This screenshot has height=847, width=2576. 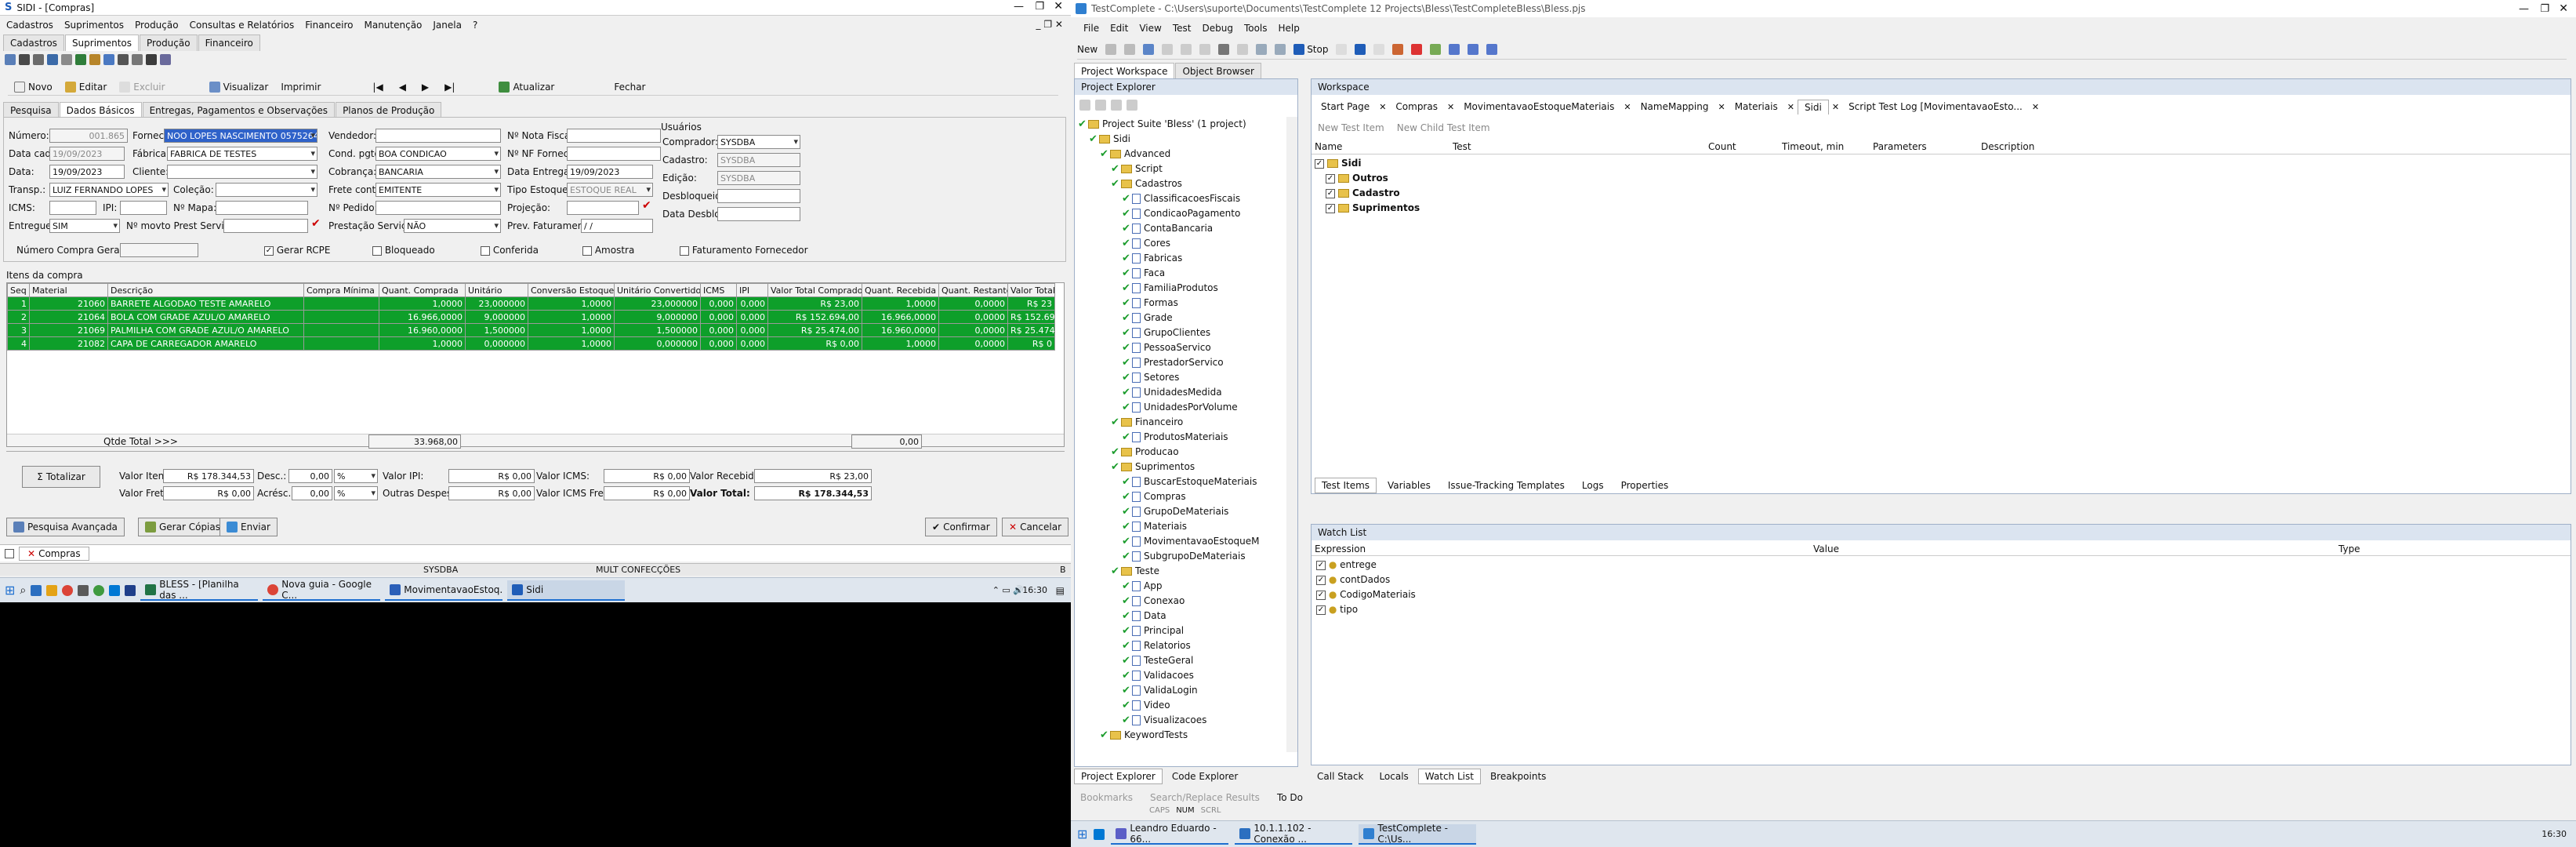 I want to click on col-expression: Expression, so click(x=1341, y=548).